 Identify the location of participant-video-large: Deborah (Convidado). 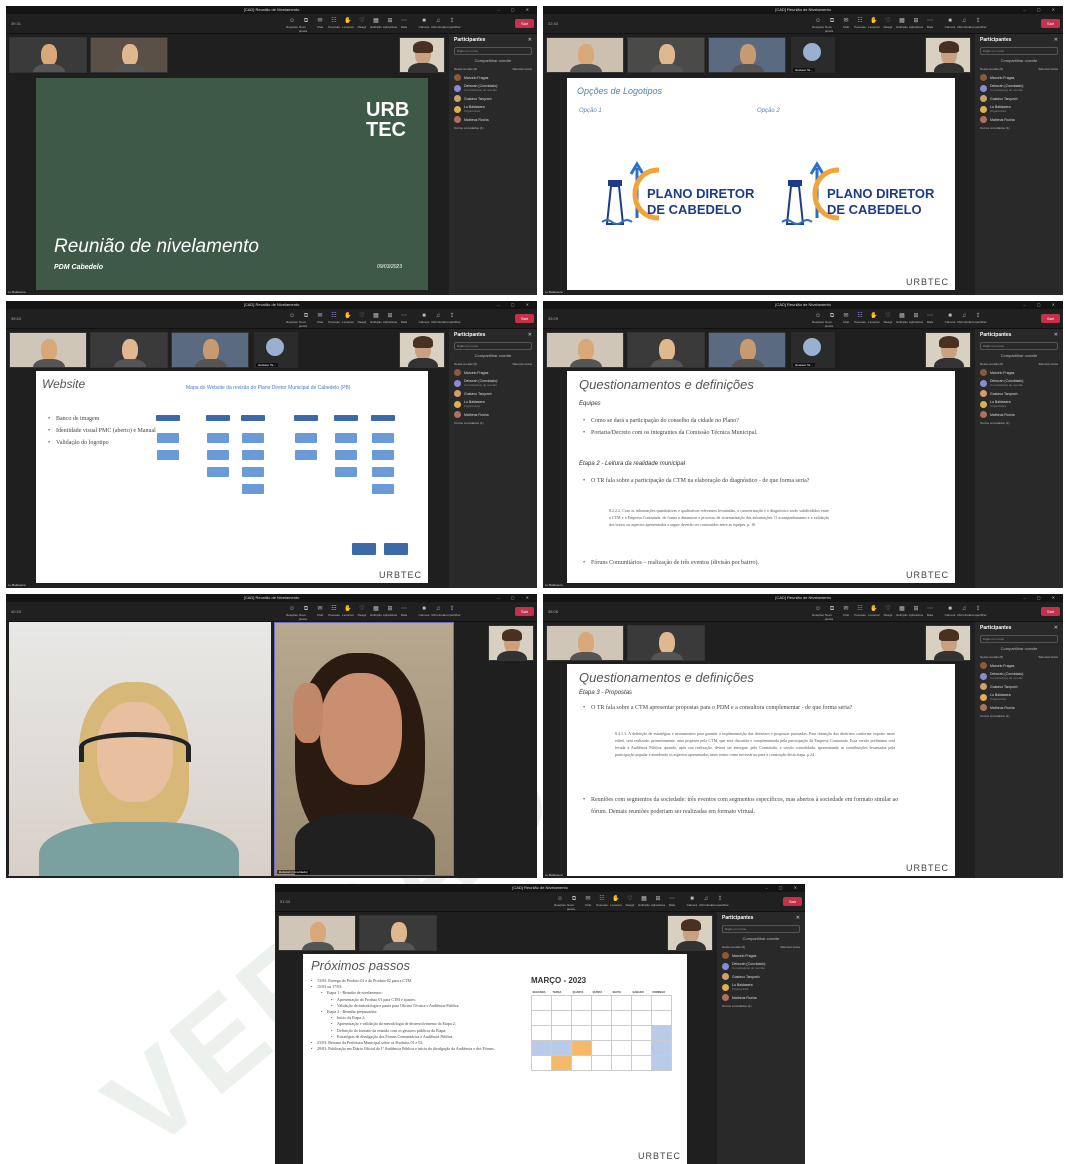
(364, 749).